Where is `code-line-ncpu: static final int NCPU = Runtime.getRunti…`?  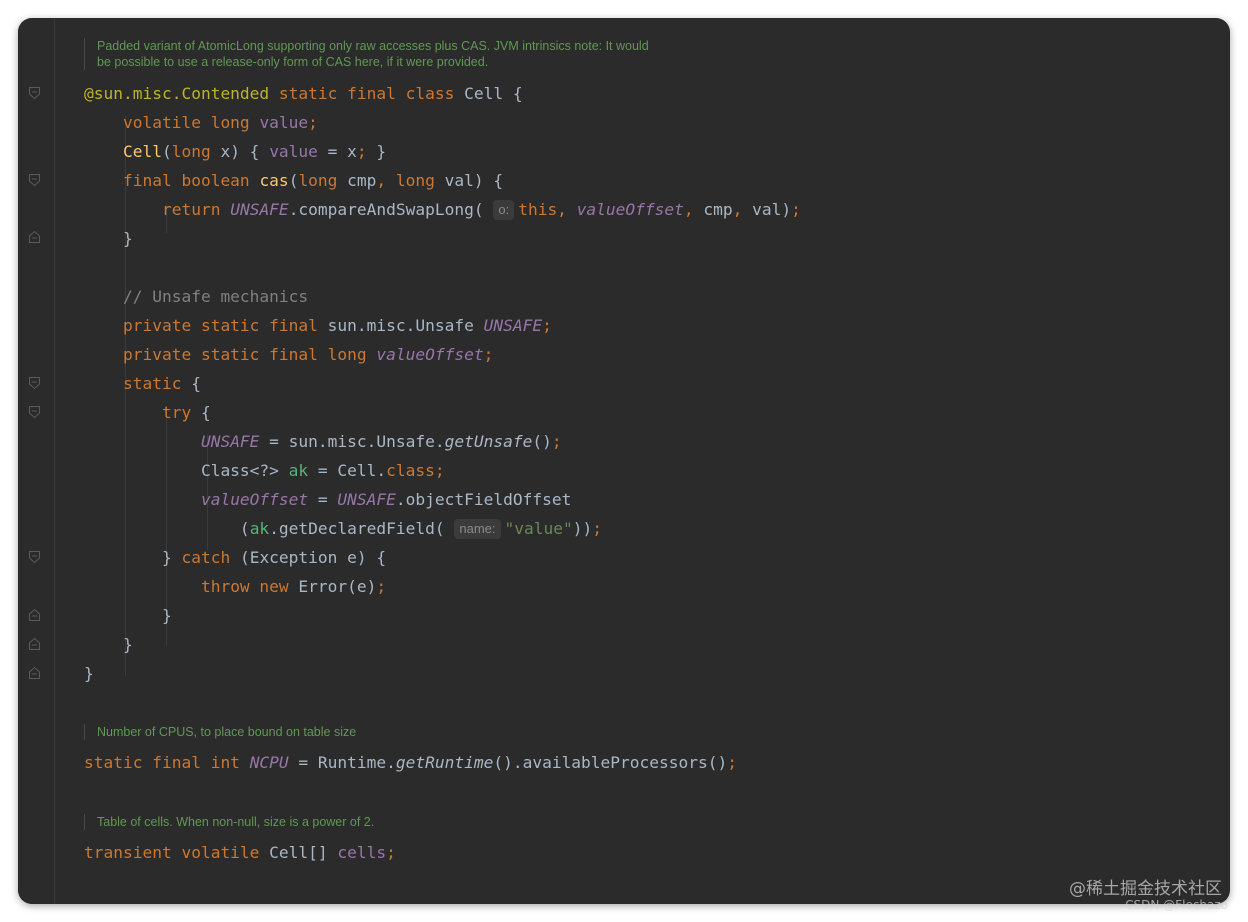 code-line-ncpu: static final int NCPU = Runtime.getRunti… is located at coordinates (410, 762).